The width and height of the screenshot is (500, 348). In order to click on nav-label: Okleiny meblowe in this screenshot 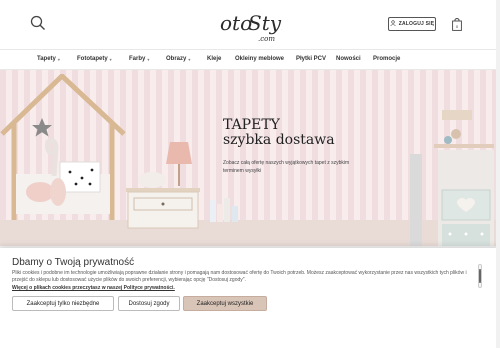, I will do `click(260, 59)`.